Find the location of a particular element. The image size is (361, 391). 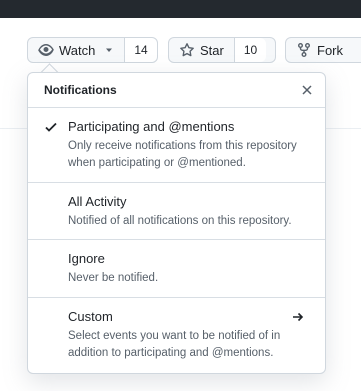

option-title: Custom is located at coordinates (90, 316).